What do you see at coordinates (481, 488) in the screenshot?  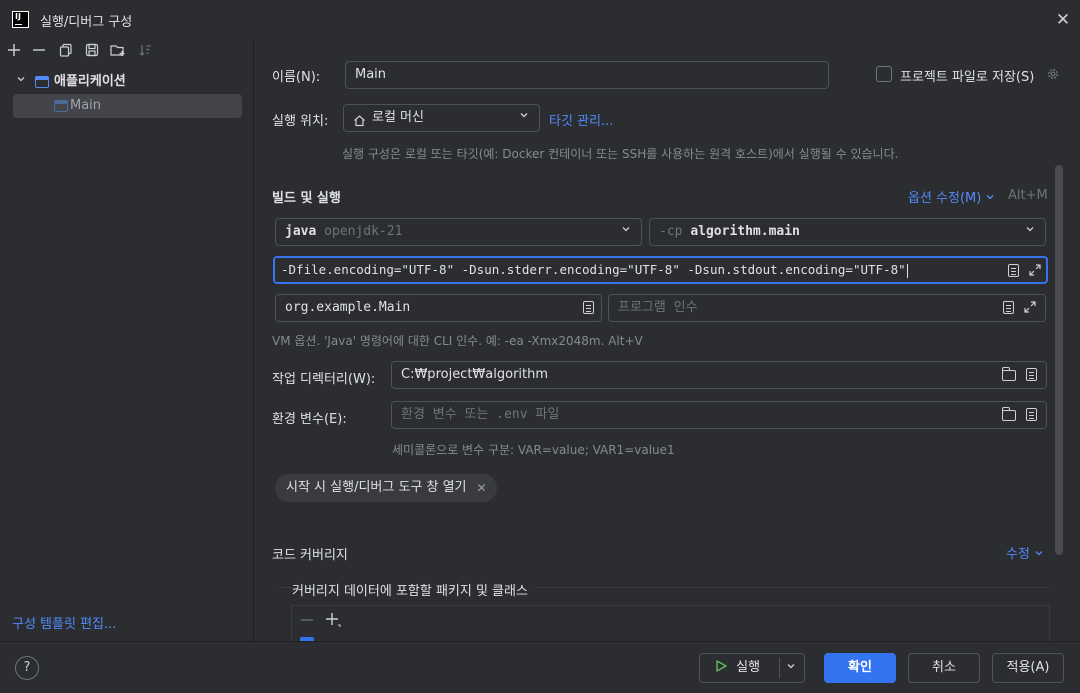 I see `remove-tag-icon: ✕` at bounding box center [481, 488].